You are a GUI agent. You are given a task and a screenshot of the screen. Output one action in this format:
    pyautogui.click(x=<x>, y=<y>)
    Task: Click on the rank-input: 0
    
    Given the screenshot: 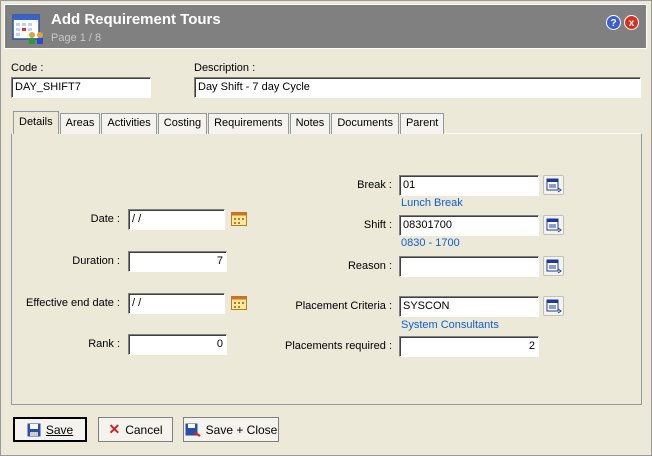 What is the action you would take?
    pyautogui.click(x=177, y=344)
    